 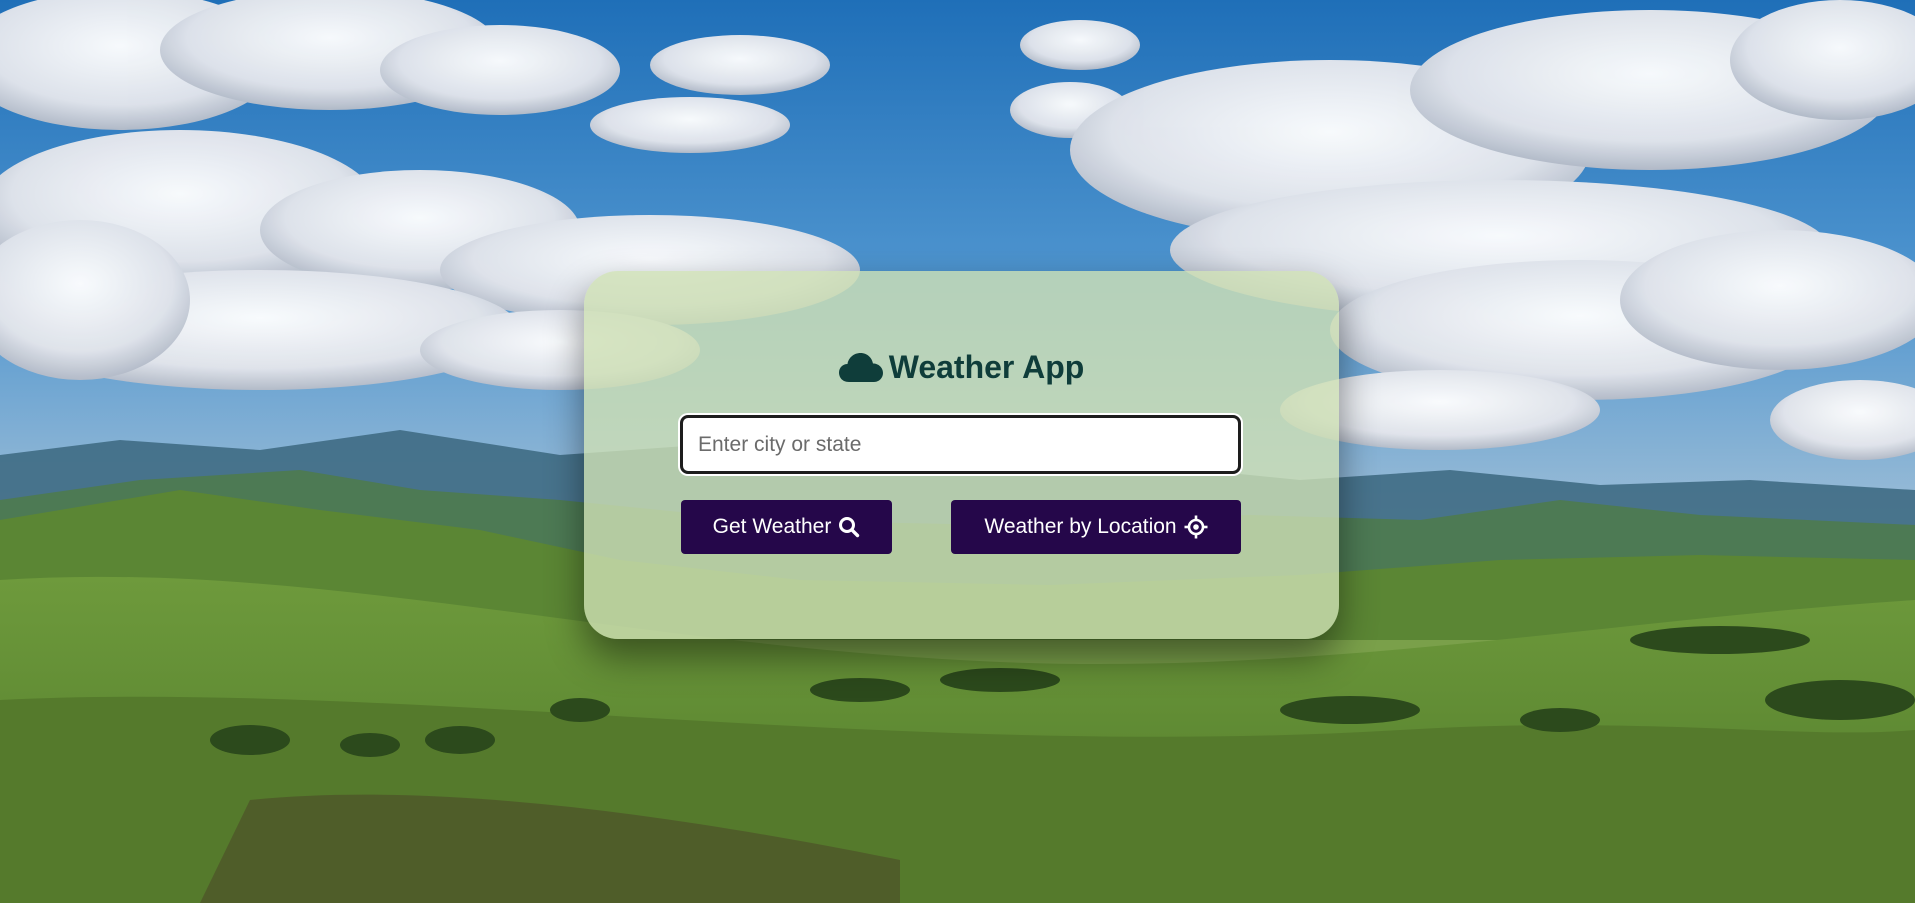 I want to click on weather-by-location-label: Weather by Location, so click(x=1080, y=526).